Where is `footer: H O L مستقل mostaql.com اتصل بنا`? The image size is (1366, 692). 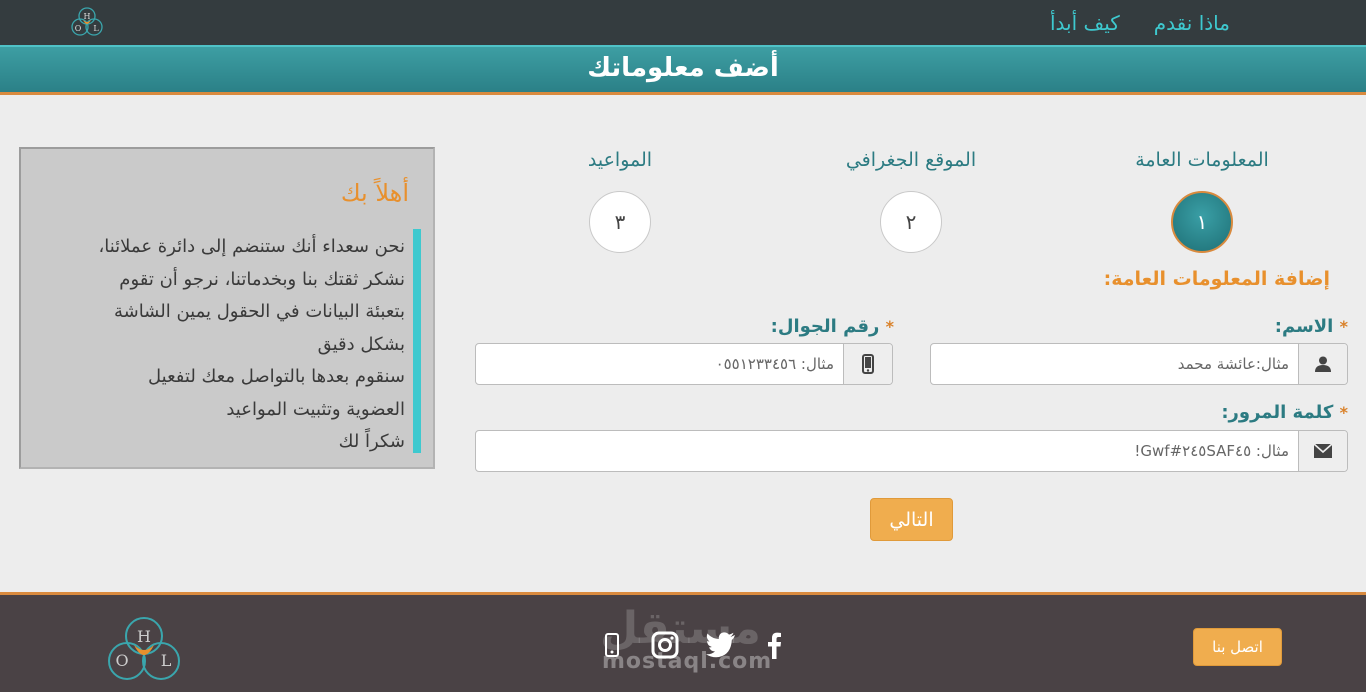
footer: H O L مستقل mostaql.com اتصل بنا is located at coordinates (683, 642).